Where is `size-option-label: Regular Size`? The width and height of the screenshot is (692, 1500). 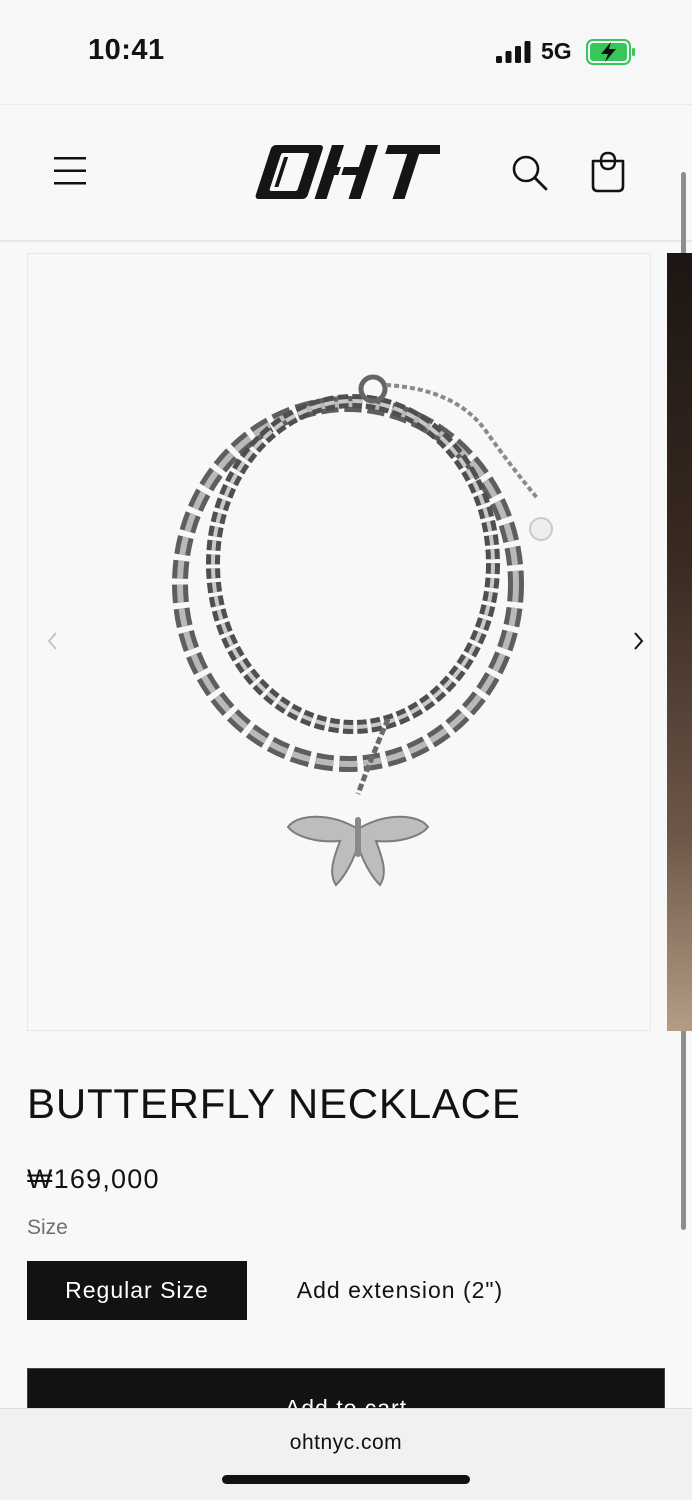 size-option-label: Regular Size is located at coordinates (137, 1290).